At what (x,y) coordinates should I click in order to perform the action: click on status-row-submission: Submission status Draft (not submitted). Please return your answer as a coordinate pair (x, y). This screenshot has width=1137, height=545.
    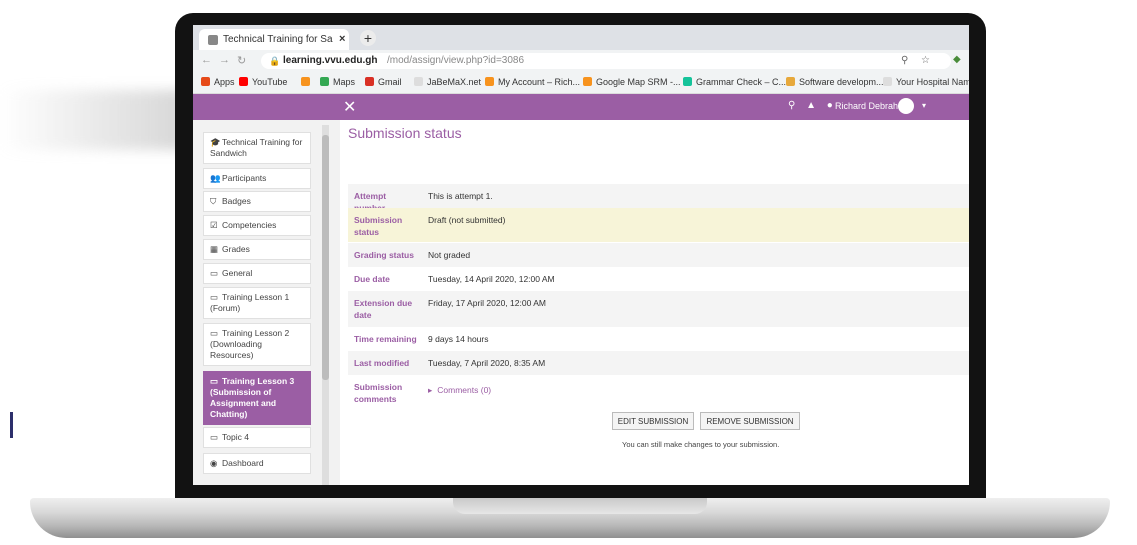
    Looking at the image, I should click on (658, 225).